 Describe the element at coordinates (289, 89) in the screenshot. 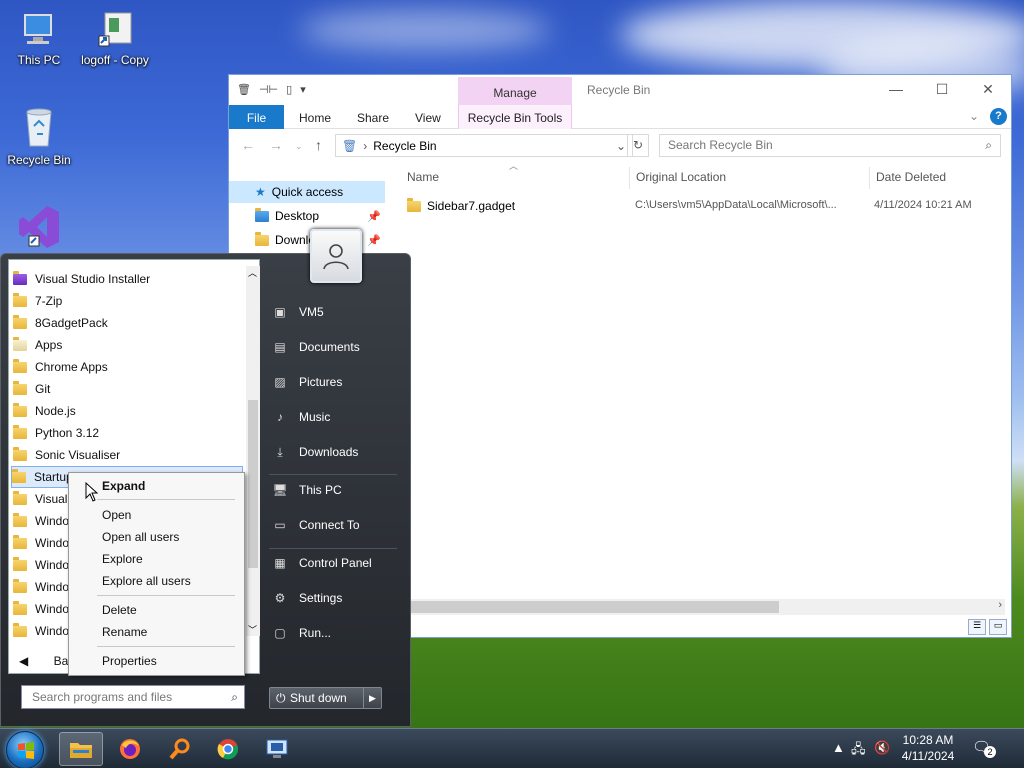

I see `new-folder-icon: ▯` at that location.